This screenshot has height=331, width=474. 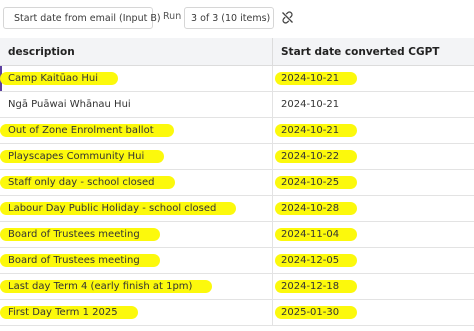 What do you see at coordinates (136, 78) in the screenshot?
I see `description-cell: Camp Kaitūao Hui` at bounding box center [136, 78].